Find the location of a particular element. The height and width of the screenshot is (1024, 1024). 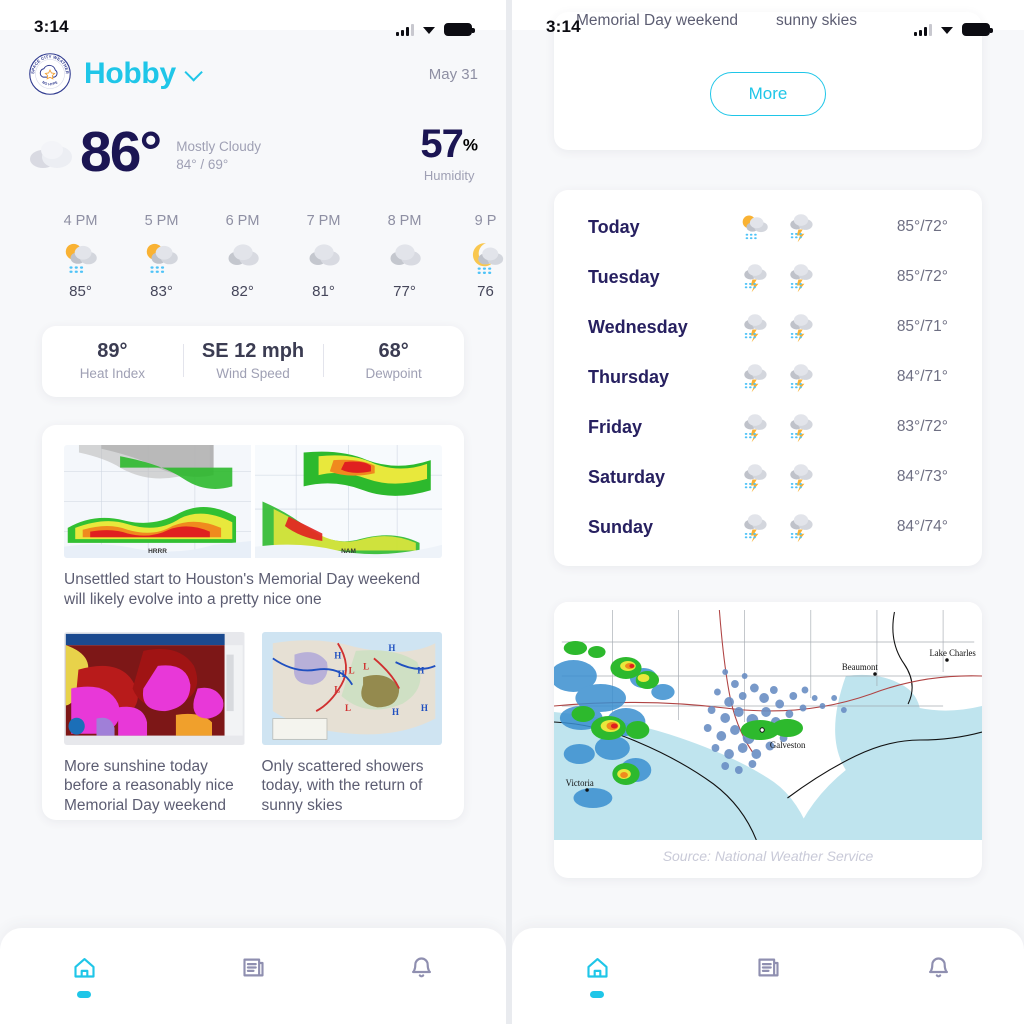

daily-forecast-row: Friday 83°/72° is located at coordinates (768, 427).